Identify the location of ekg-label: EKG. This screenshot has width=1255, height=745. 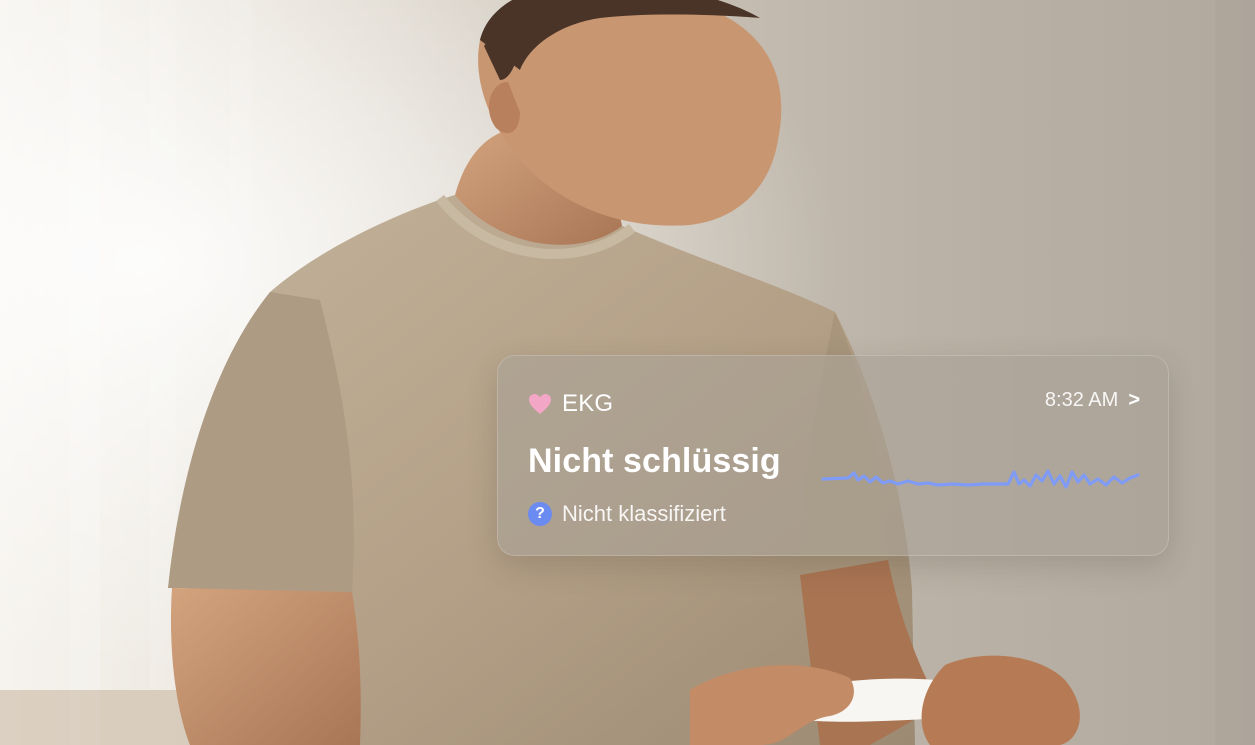
(588, 403).